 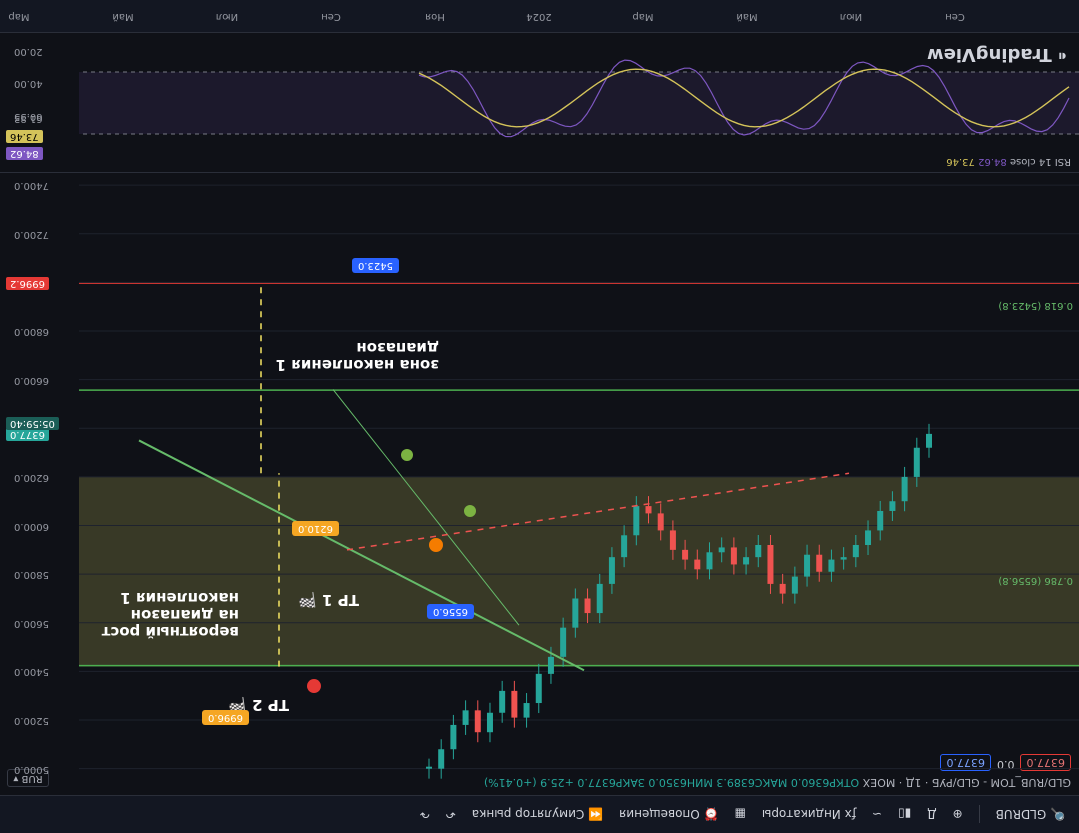 I want to click on indicators-button: ƒx Индикаторы, so click(x=809, y=815).